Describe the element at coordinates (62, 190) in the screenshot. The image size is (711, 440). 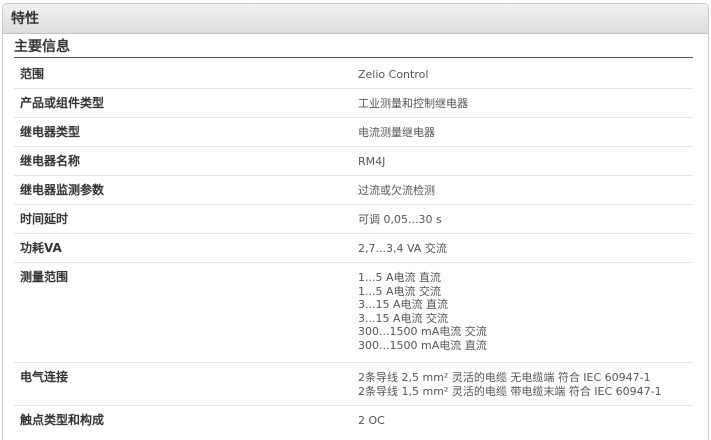
I see `row-label: 继电器监测参数` at that location.